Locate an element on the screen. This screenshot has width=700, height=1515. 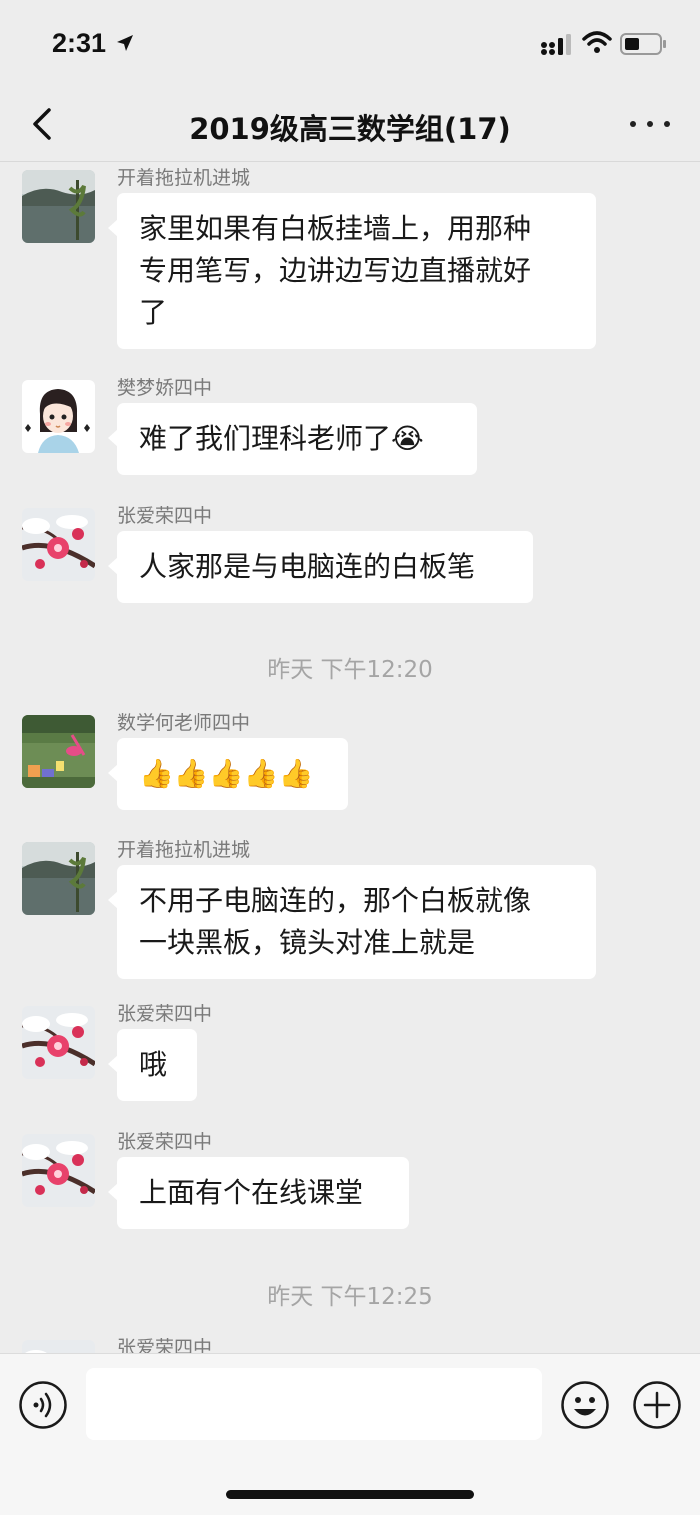
thumbs-up-emoji: 👍👍👍👍👍 is located at coordinates (226, 773).